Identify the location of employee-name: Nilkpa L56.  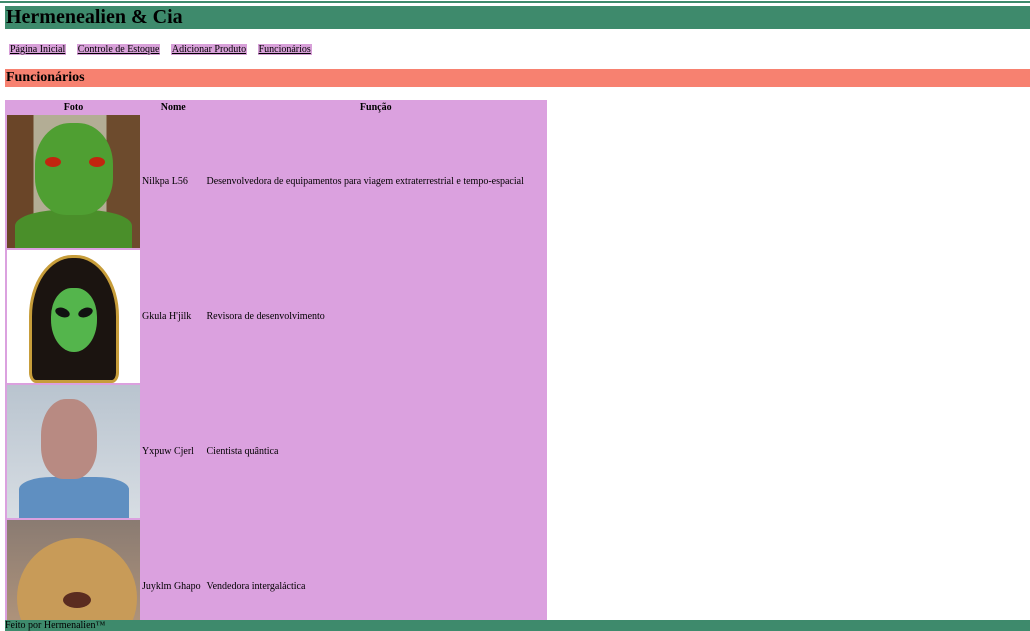
(165, 181).